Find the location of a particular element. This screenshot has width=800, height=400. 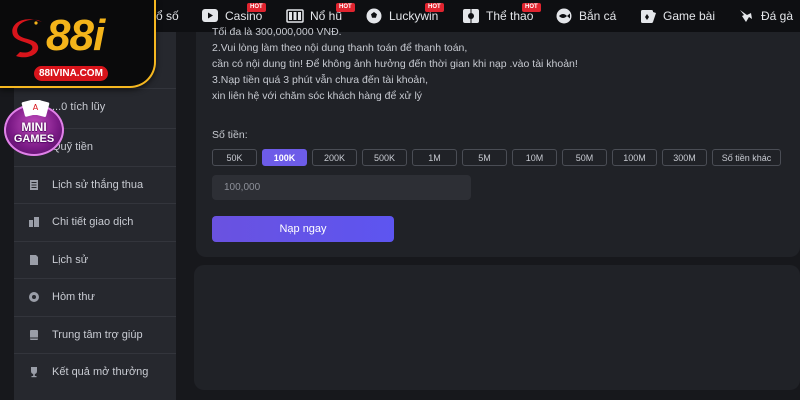

deposit-now-button: Nạp ngay is located at coordinates (303, 229).